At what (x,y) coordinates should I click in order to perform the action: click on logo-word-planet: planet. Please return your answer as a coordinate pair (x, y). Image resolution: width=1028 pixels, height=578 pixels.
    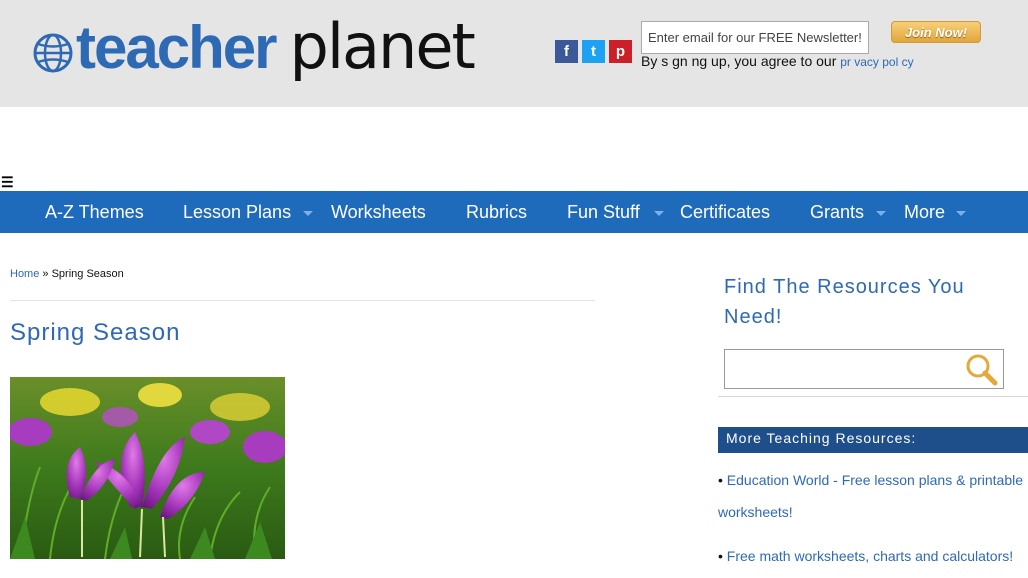
    Looking at the image, I should click on (382, 46).